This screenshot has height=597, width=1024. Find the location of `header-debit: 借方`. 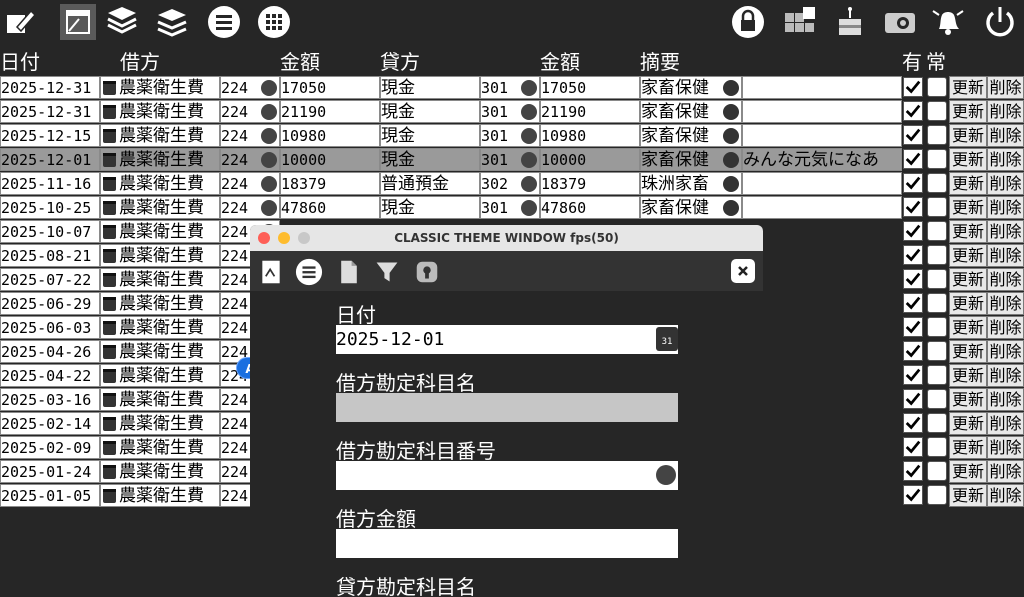

header-debit: 借方 is located at coordinates (140, 62).